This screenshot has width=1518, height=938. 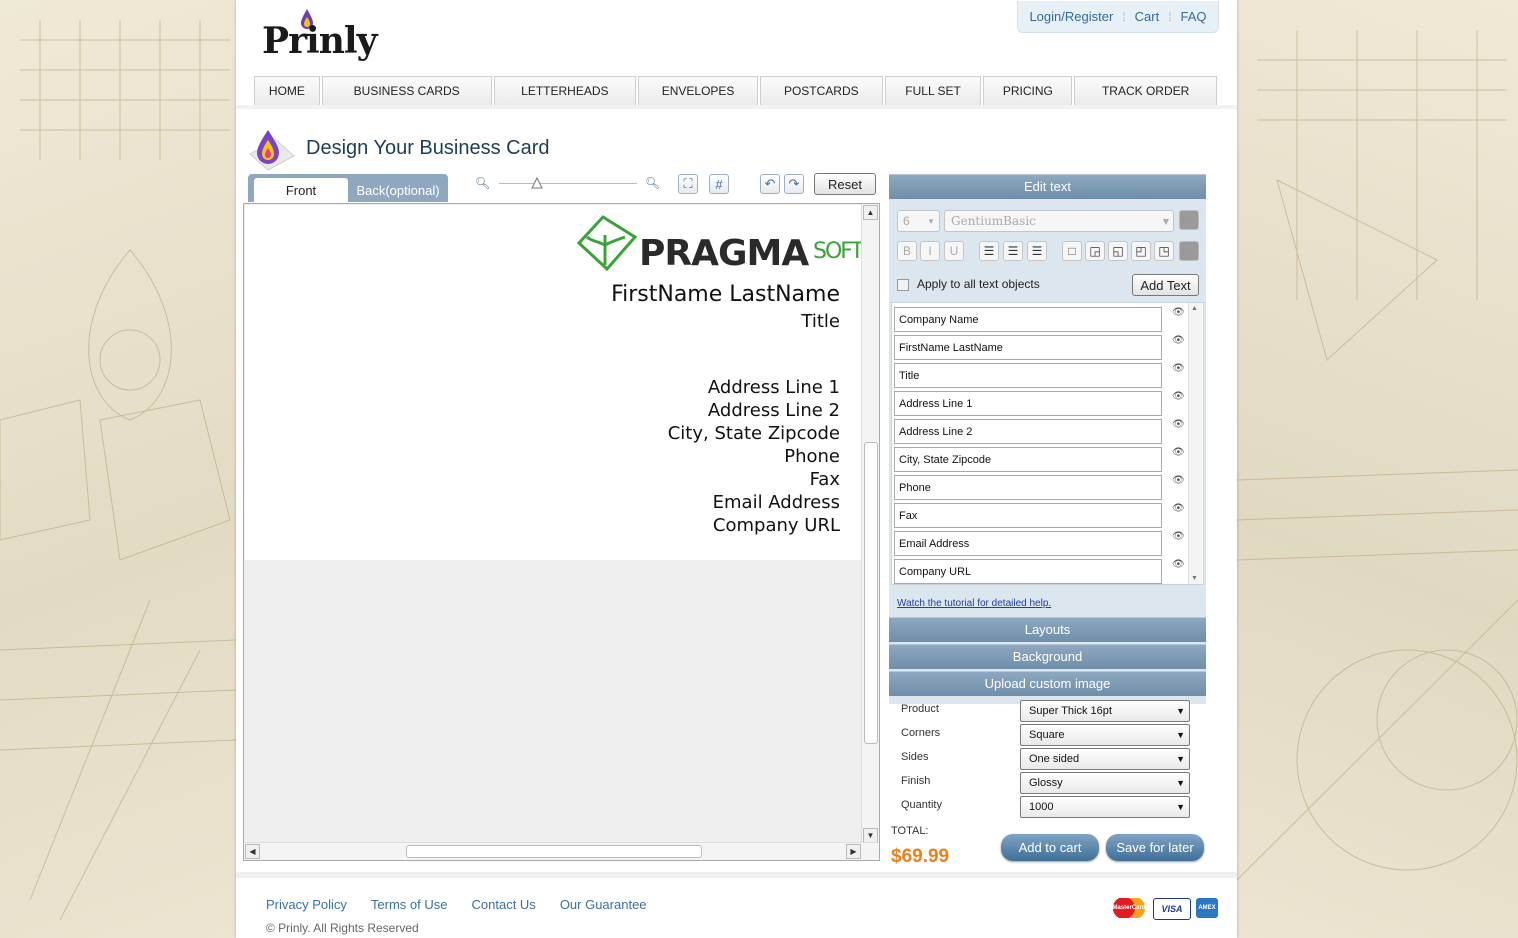 What do you see at coordinates (406, 91) in the screenshot?
I see `nav-business-cards: BUSINESS CARDS` at bounding box center [406, 91].